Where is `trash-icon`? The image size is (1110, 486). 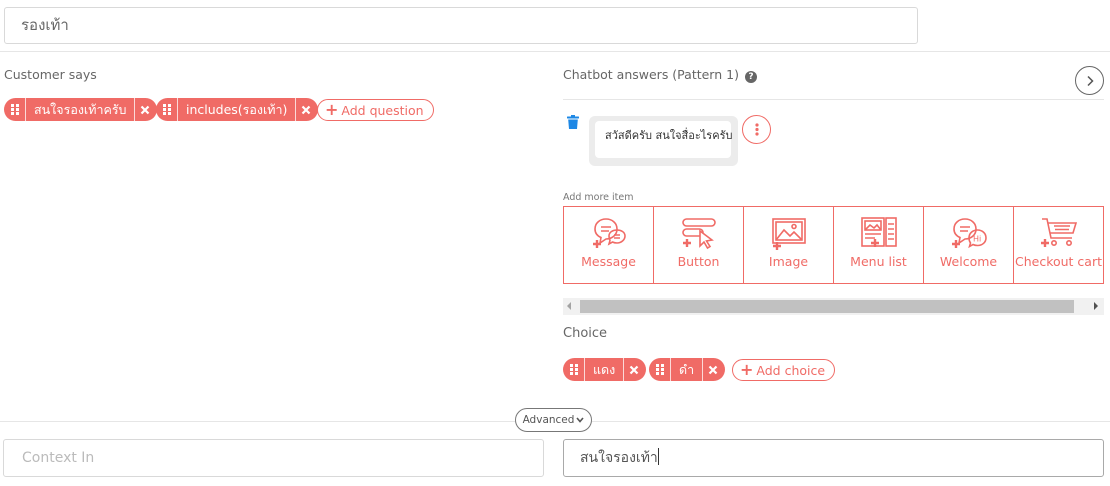
trash-icon is located at coordinates (573, 124).